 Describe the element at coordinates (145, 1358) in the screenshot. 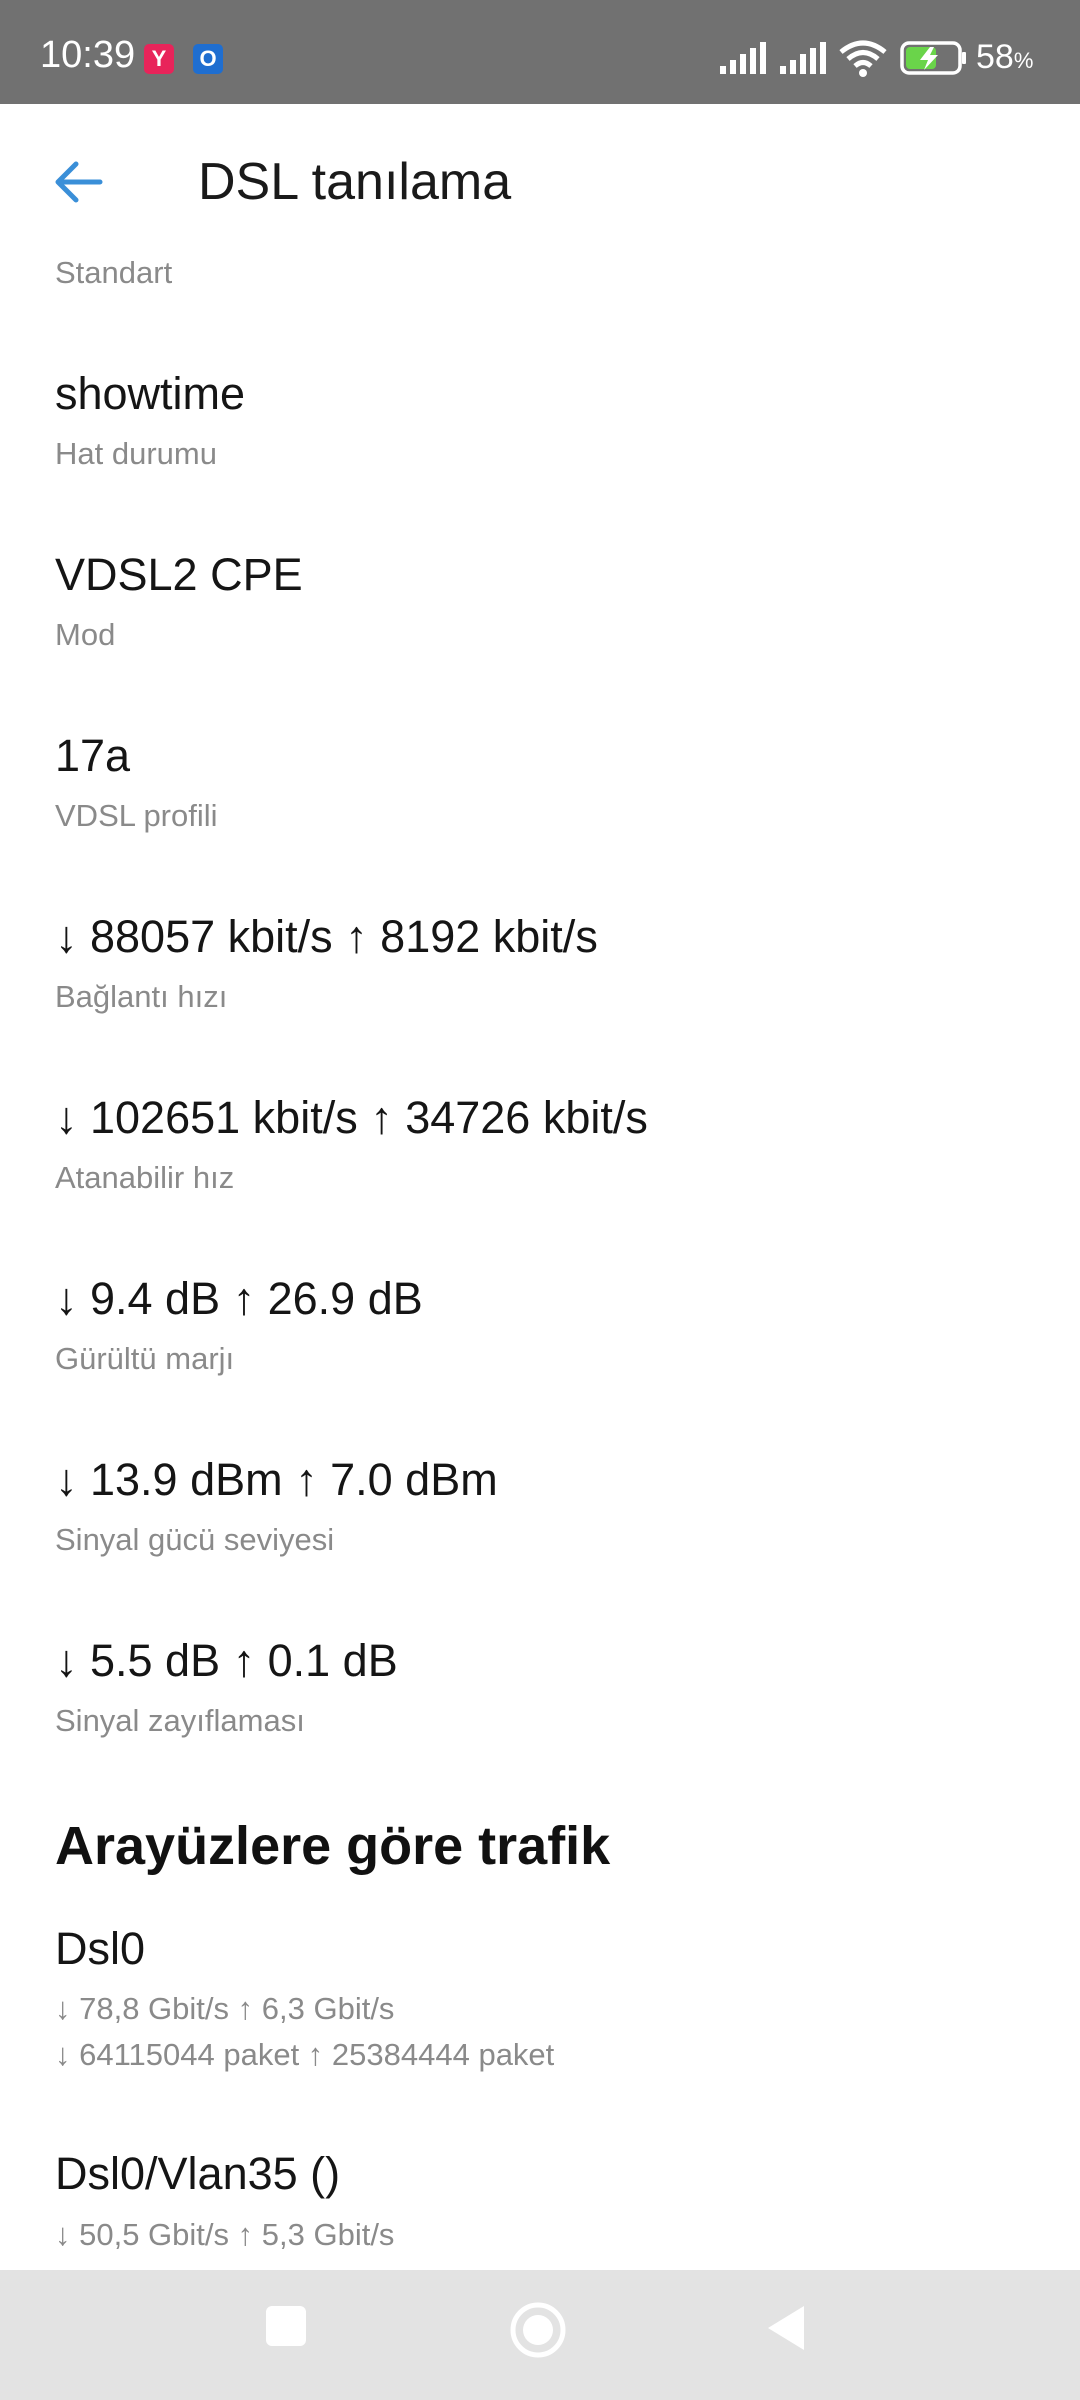

I see `noise-margin-label: Gürültü marjı` at that location.